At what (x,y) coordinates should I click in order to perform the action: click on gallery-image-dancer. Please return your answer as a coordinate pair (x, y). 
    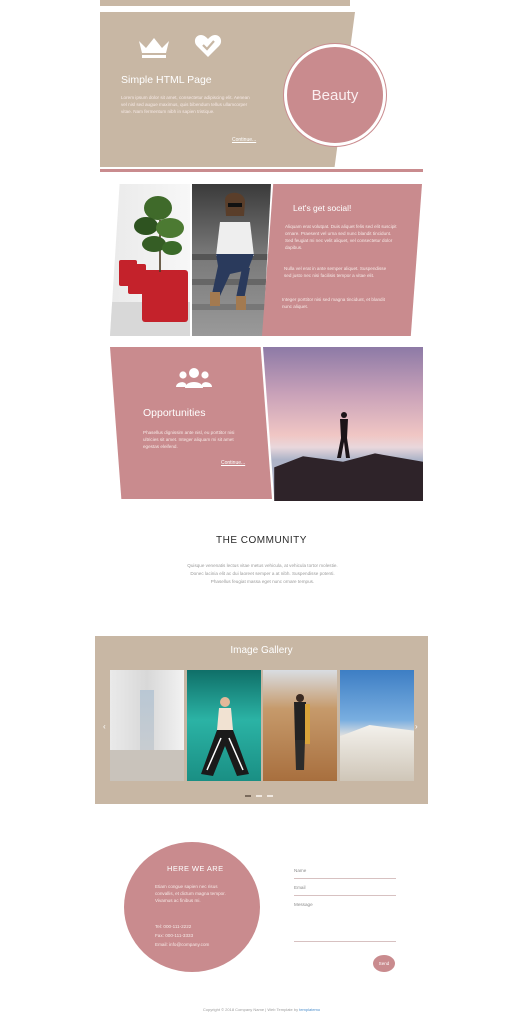
    Looking at the image, I should click on (224, 725).